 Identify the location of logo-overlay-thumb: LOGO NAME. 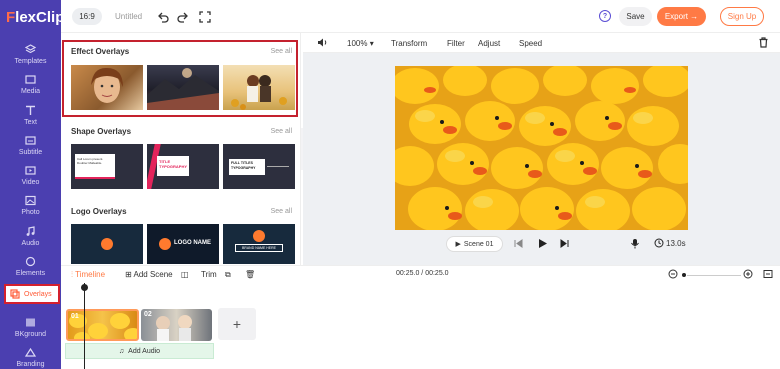
(183, 244).